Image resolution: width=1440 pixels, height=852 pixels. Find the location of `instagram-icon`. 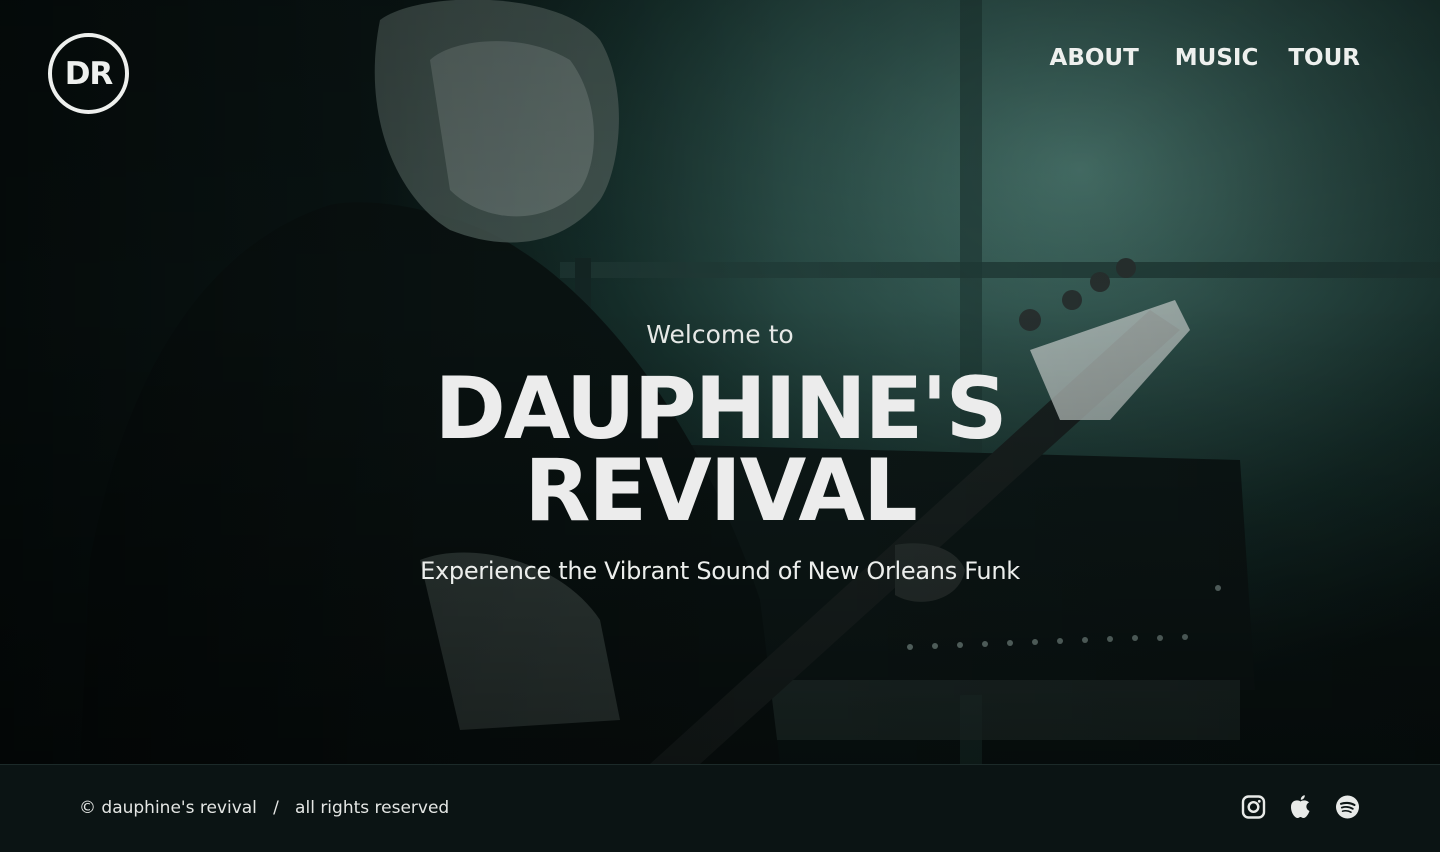

instagram-icon is located at coordinates (1253, 807).